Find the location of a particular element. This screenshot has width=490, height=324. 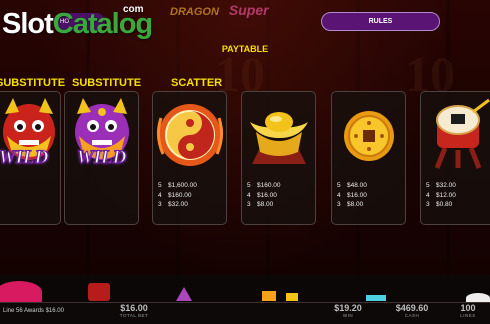

lines-meter: 100 LINES is located at coordinates (468, 310).